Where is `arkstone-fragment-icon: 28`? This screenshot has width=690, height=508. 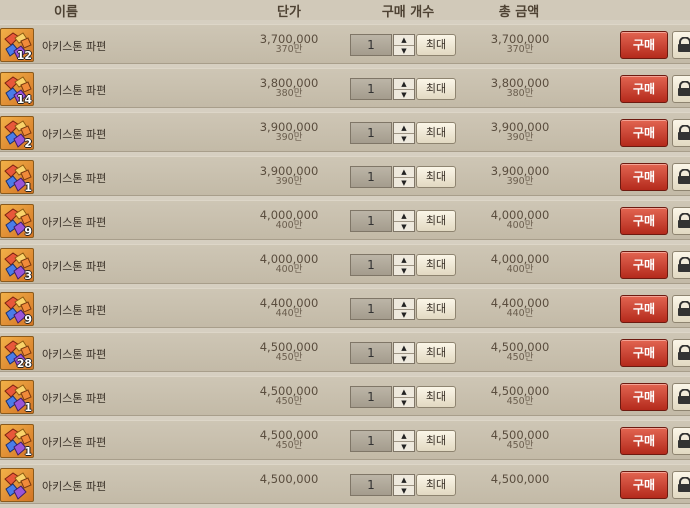 arkstone-fragment-icon: 28 is located at coordinates (17, 353).